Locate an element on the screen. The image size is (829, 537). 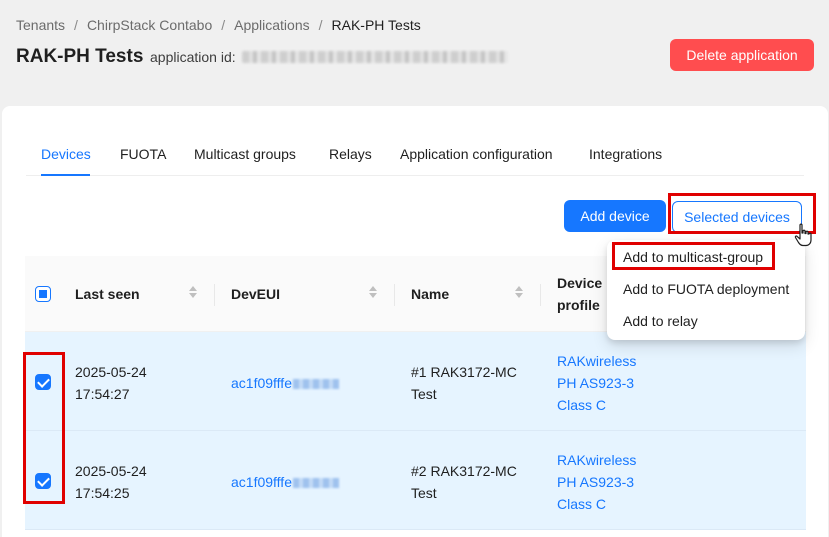
tab-relays: Relays is located at coordinates (350, 161).